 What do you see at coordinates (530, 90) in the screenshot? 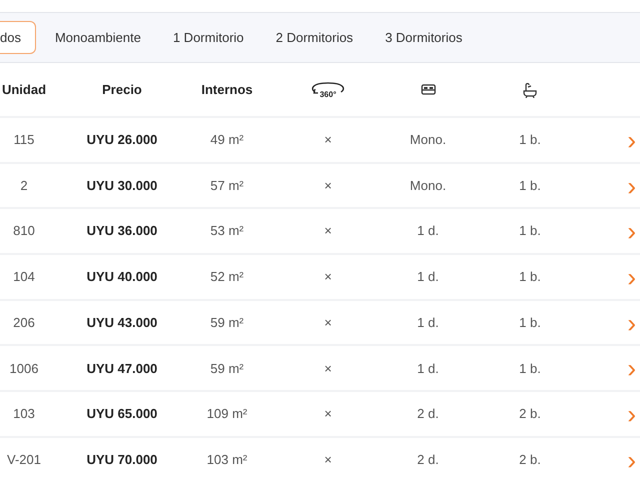
I see `bathtub-icon` at bounding box center [530, 90].